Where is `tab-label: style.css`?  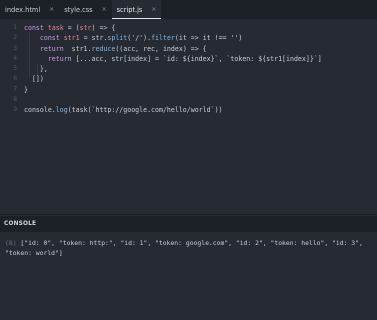 tab-label: style.css is located at coordinates (78, 9).